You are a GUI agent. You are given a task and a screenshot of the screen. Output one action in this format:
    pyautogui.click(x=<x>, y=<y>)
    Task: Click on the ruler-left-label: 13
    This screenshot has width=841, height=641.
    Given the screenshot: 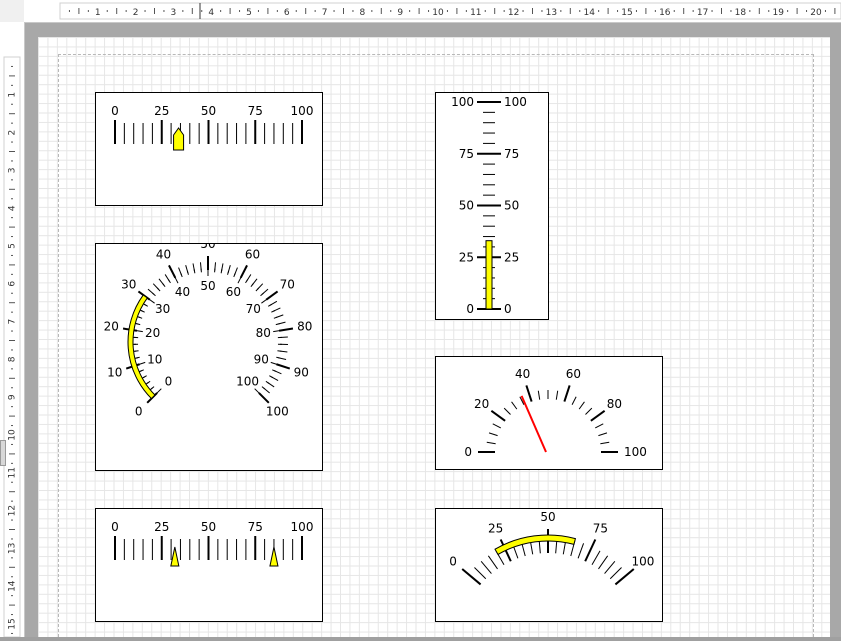 What is the action you would take?
    pyautogui.click(x=13, y=548)
    